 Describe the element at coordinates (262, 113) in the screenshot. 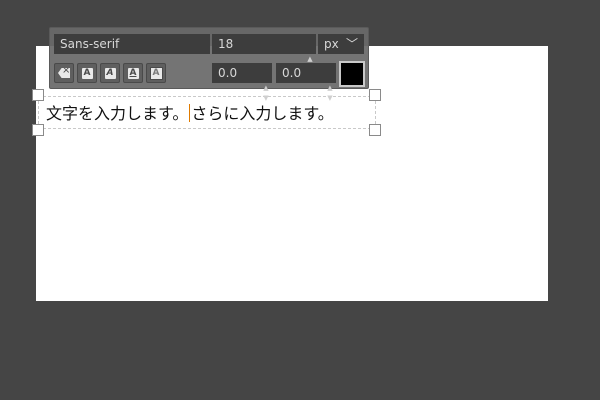

I see `text-after-caret: さらに入力します。` at that location.